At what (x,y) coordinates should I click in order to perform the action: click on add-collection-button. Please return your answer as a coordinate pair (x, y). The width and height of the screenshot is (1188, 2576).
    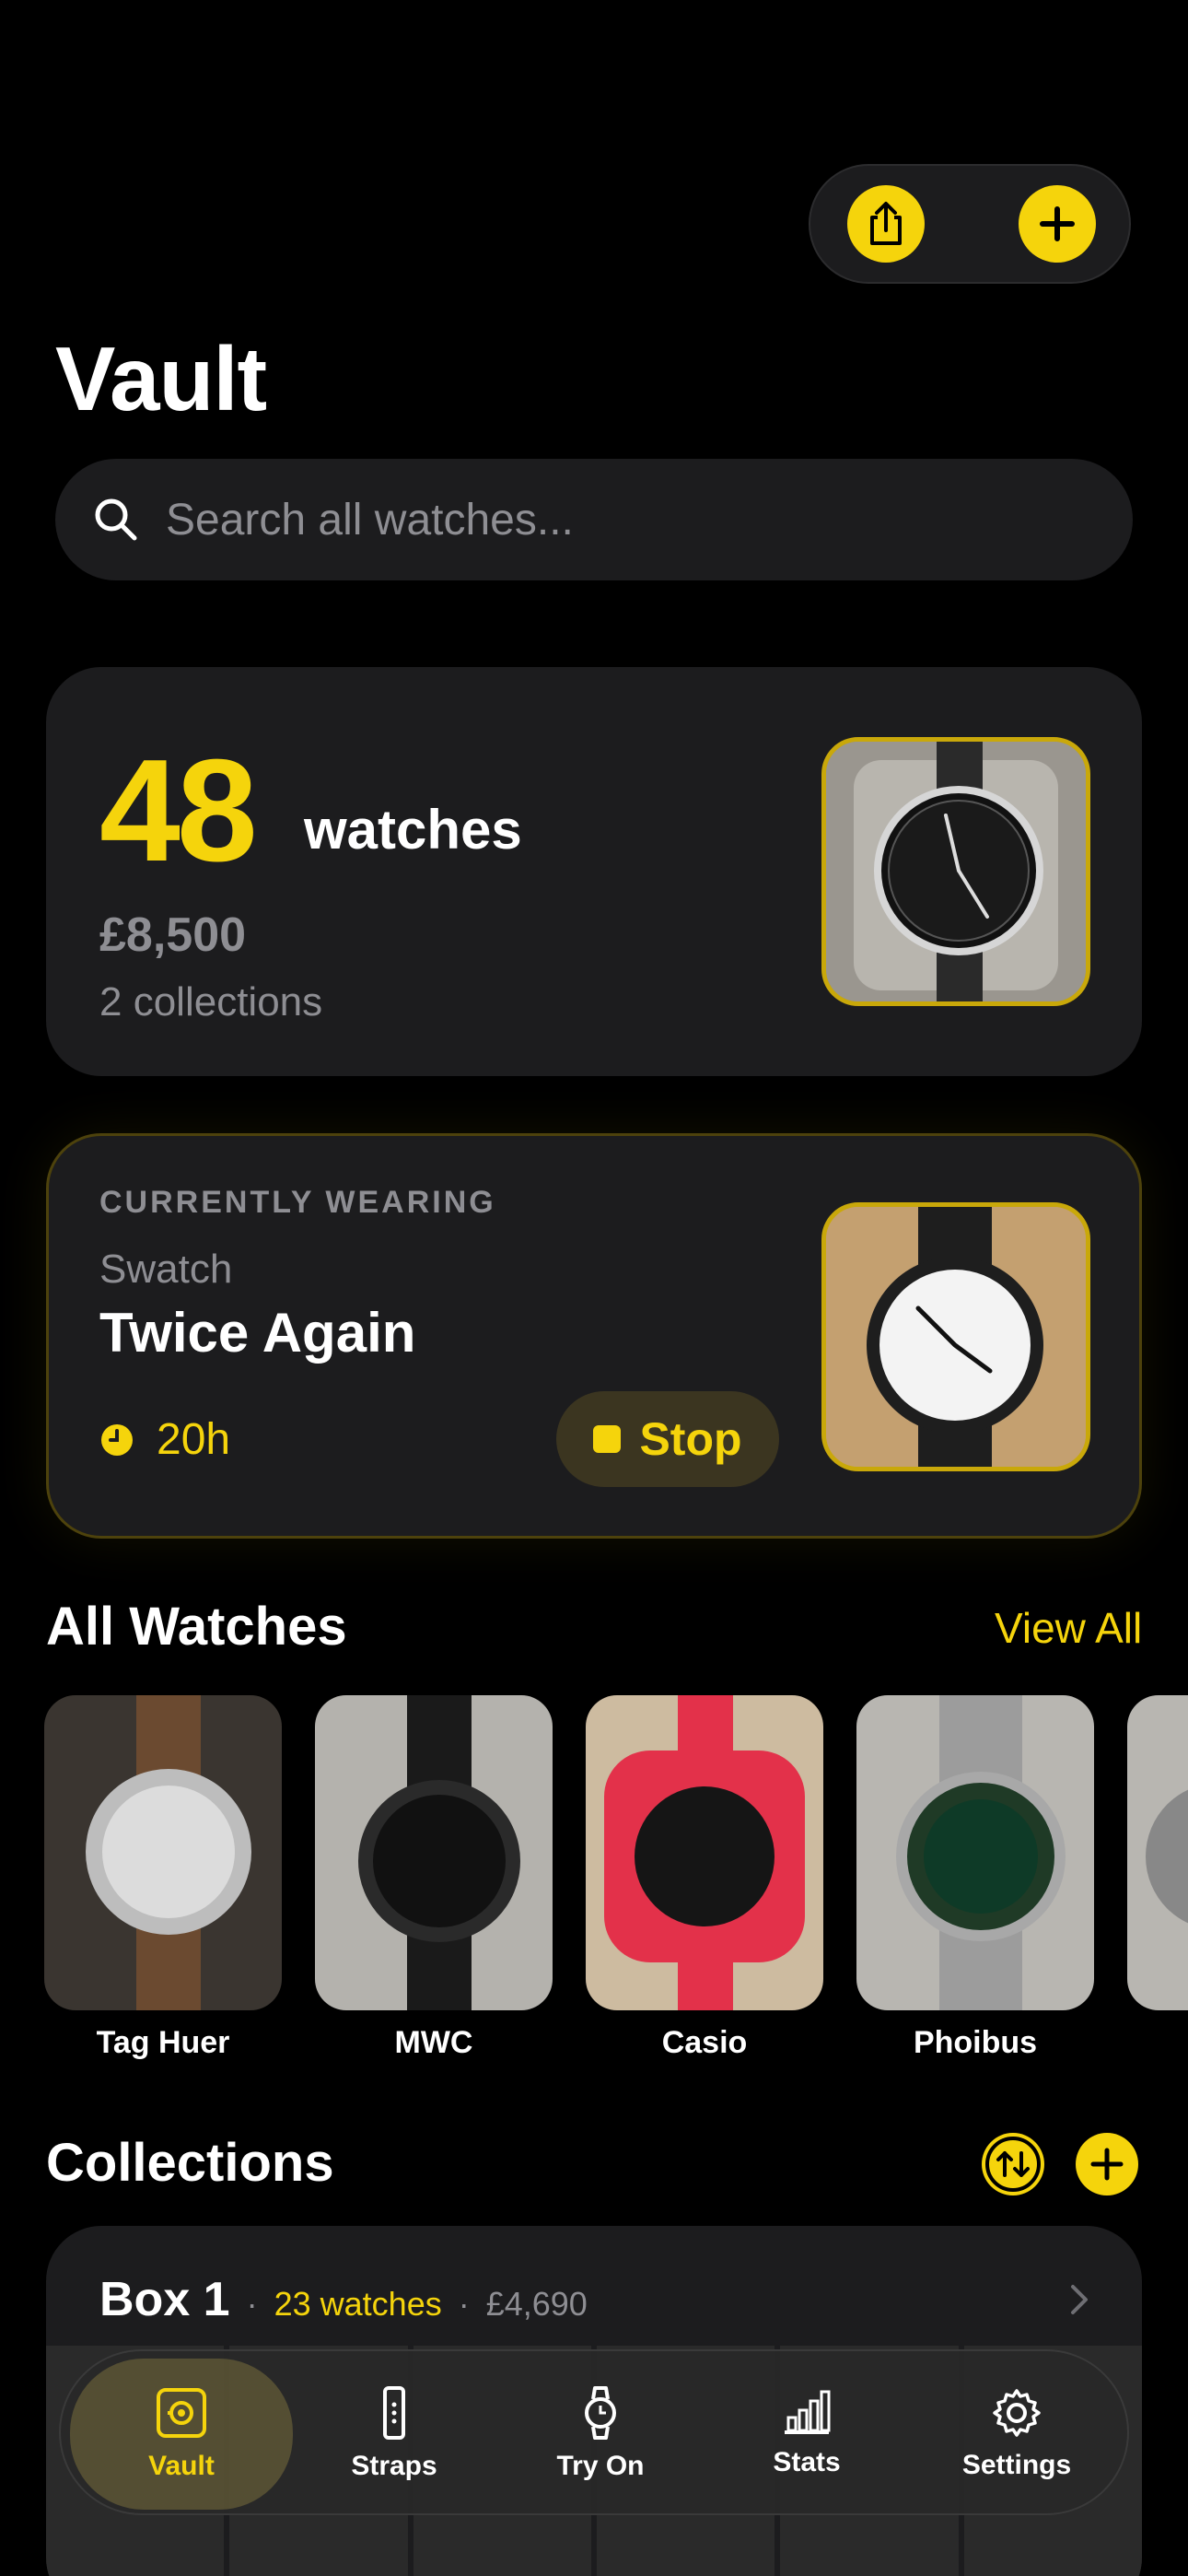
    Looking at the image, I should click on (1107, 2164).